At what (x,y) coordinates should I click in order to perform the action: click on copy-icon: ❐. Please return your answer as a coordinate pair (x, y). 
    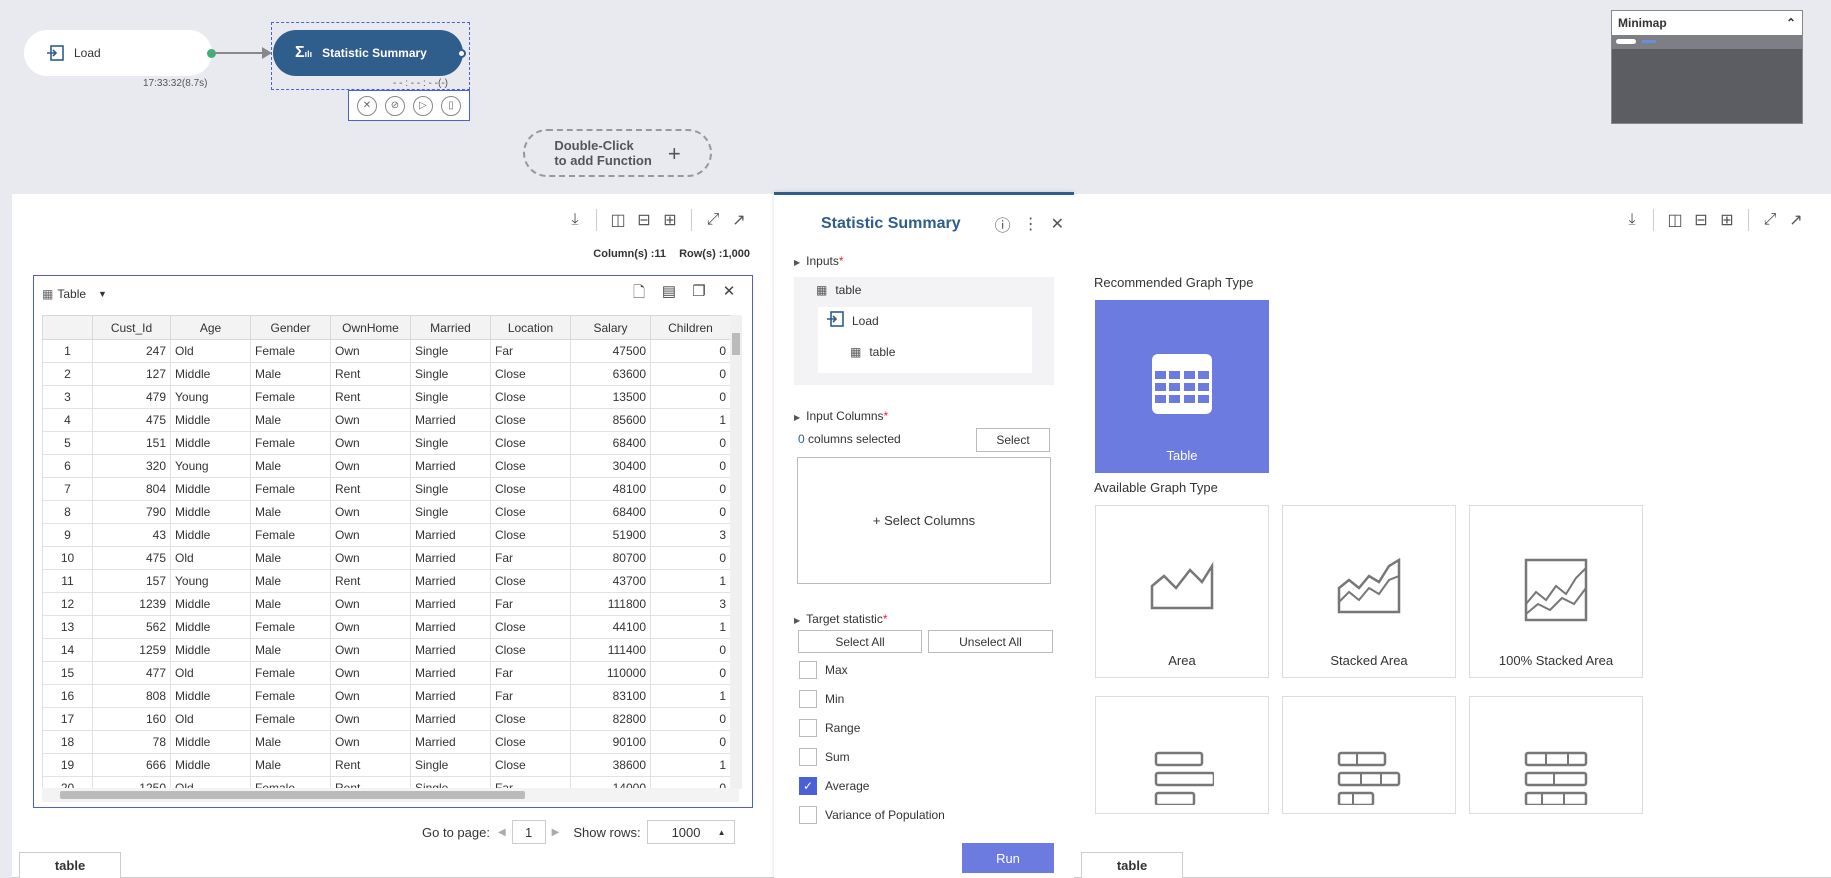
    Looking at the image, I should click on (699, 294).